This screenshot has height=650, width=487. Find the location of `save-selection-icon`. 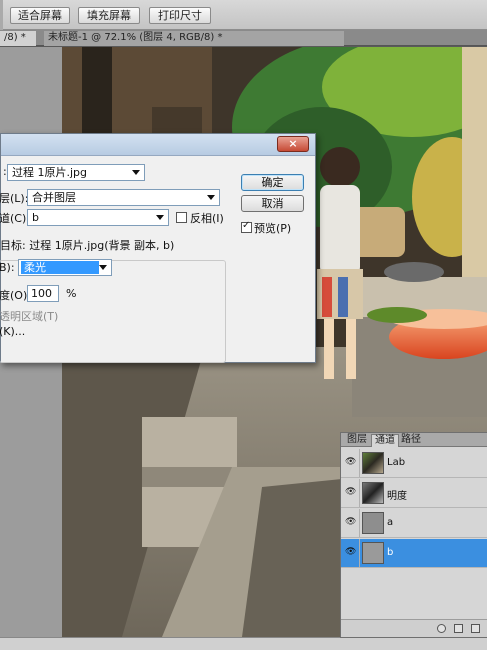

save-selection-icon is located at coordinates (458, 628).